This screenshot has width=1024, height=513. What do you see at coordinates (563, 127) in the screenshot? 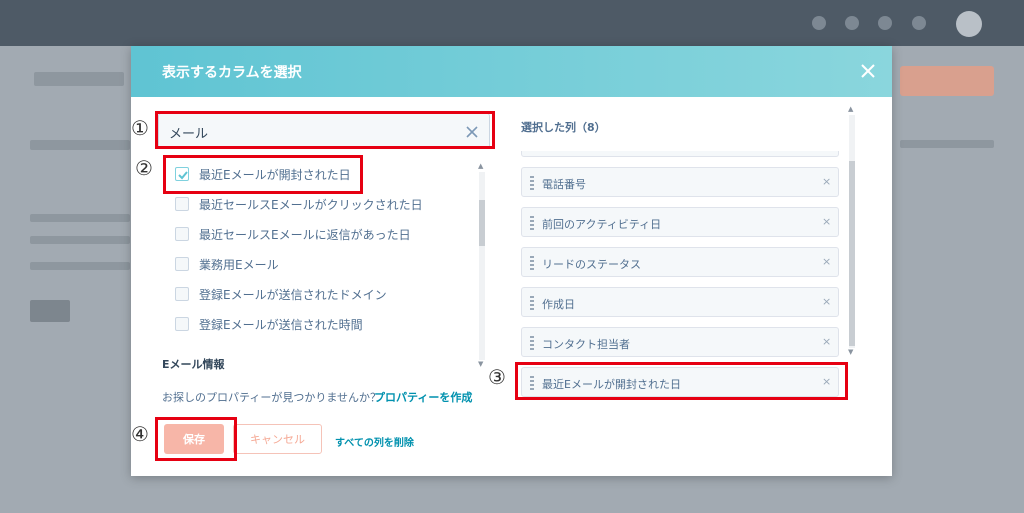
I see `selected-columns-heading: 選択した列（8）` at bounding box center [563, 127].